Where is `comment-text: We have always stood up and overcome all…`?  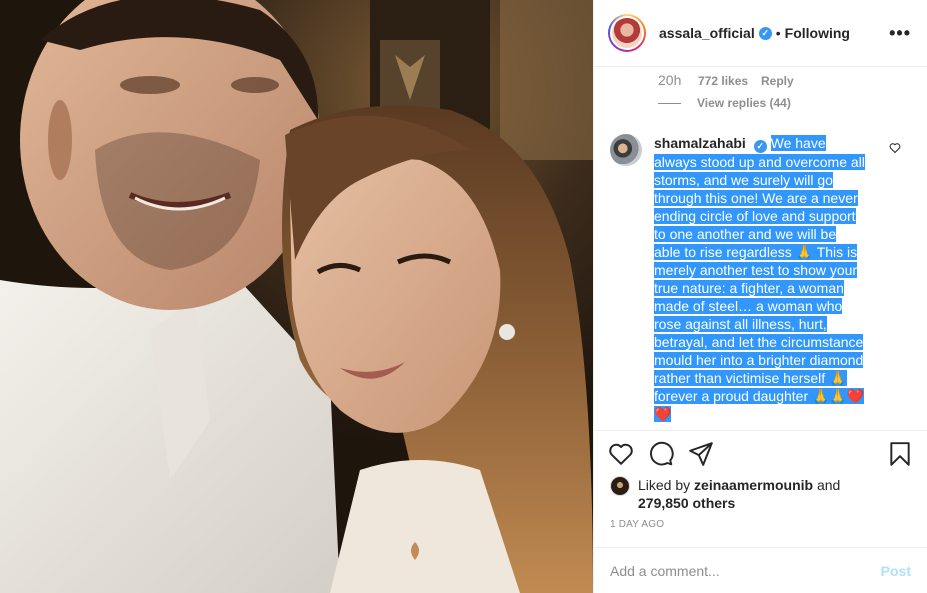
comment-text: We have always stood up and overcome all… is located at coordinates (759, 278).